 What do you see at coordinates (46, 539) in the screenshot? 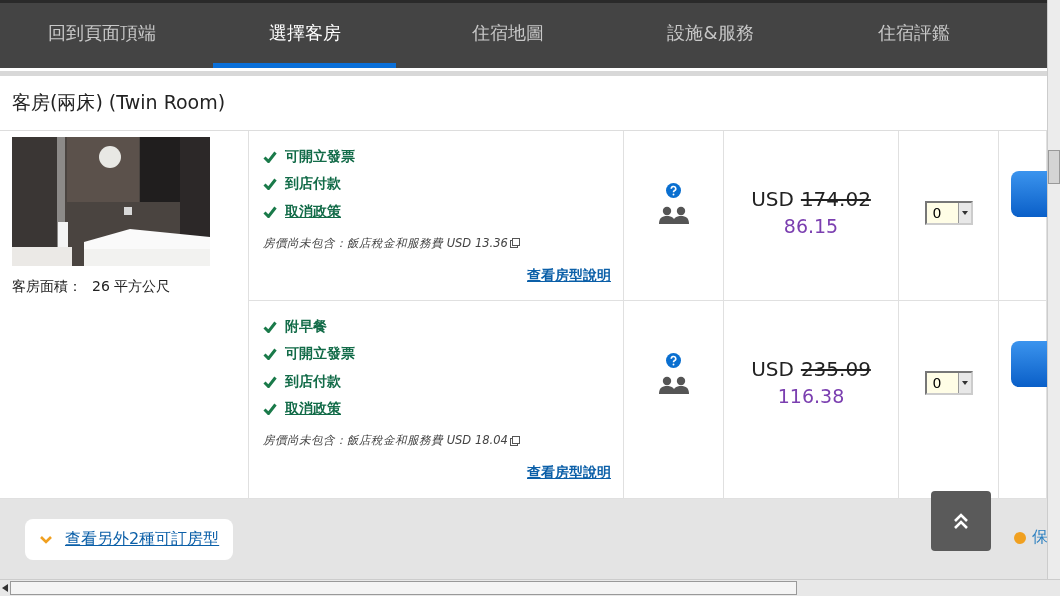
I see `chevron-down-icon` at bounding box center [46, 539].